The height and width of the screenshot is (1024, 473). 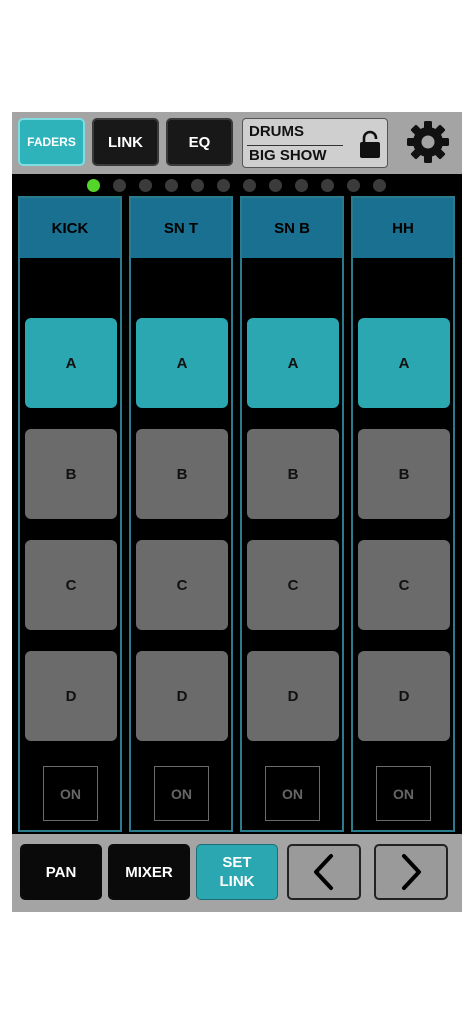 I want to click on link-button: LINK, so click(x=125, y=142).